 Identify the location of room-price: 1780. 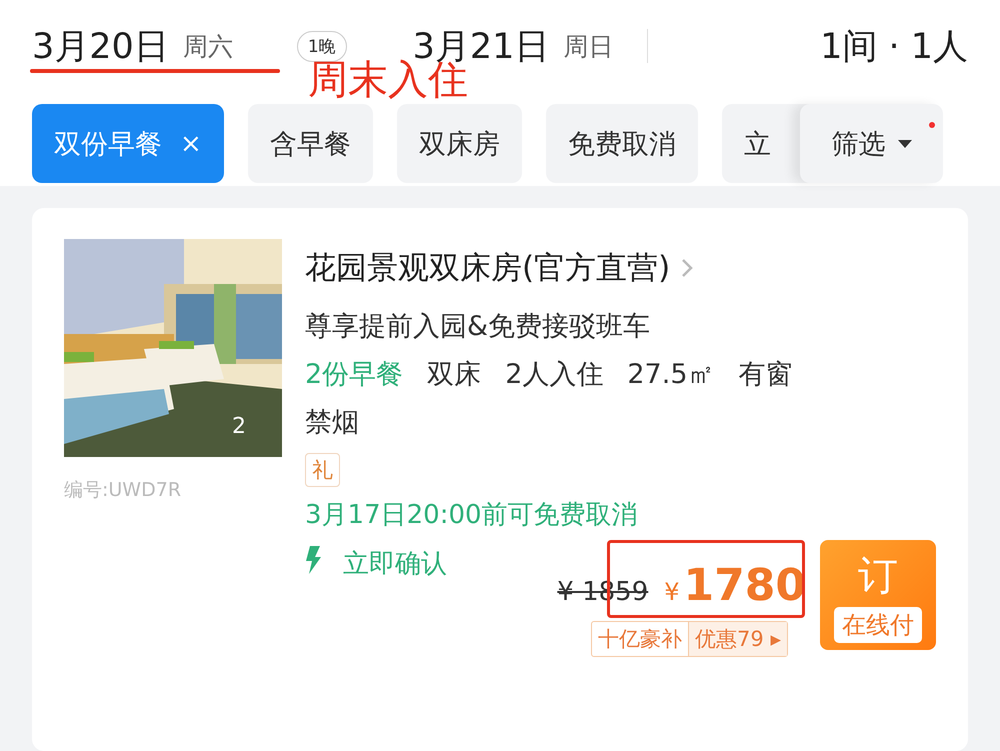
(745, 585).